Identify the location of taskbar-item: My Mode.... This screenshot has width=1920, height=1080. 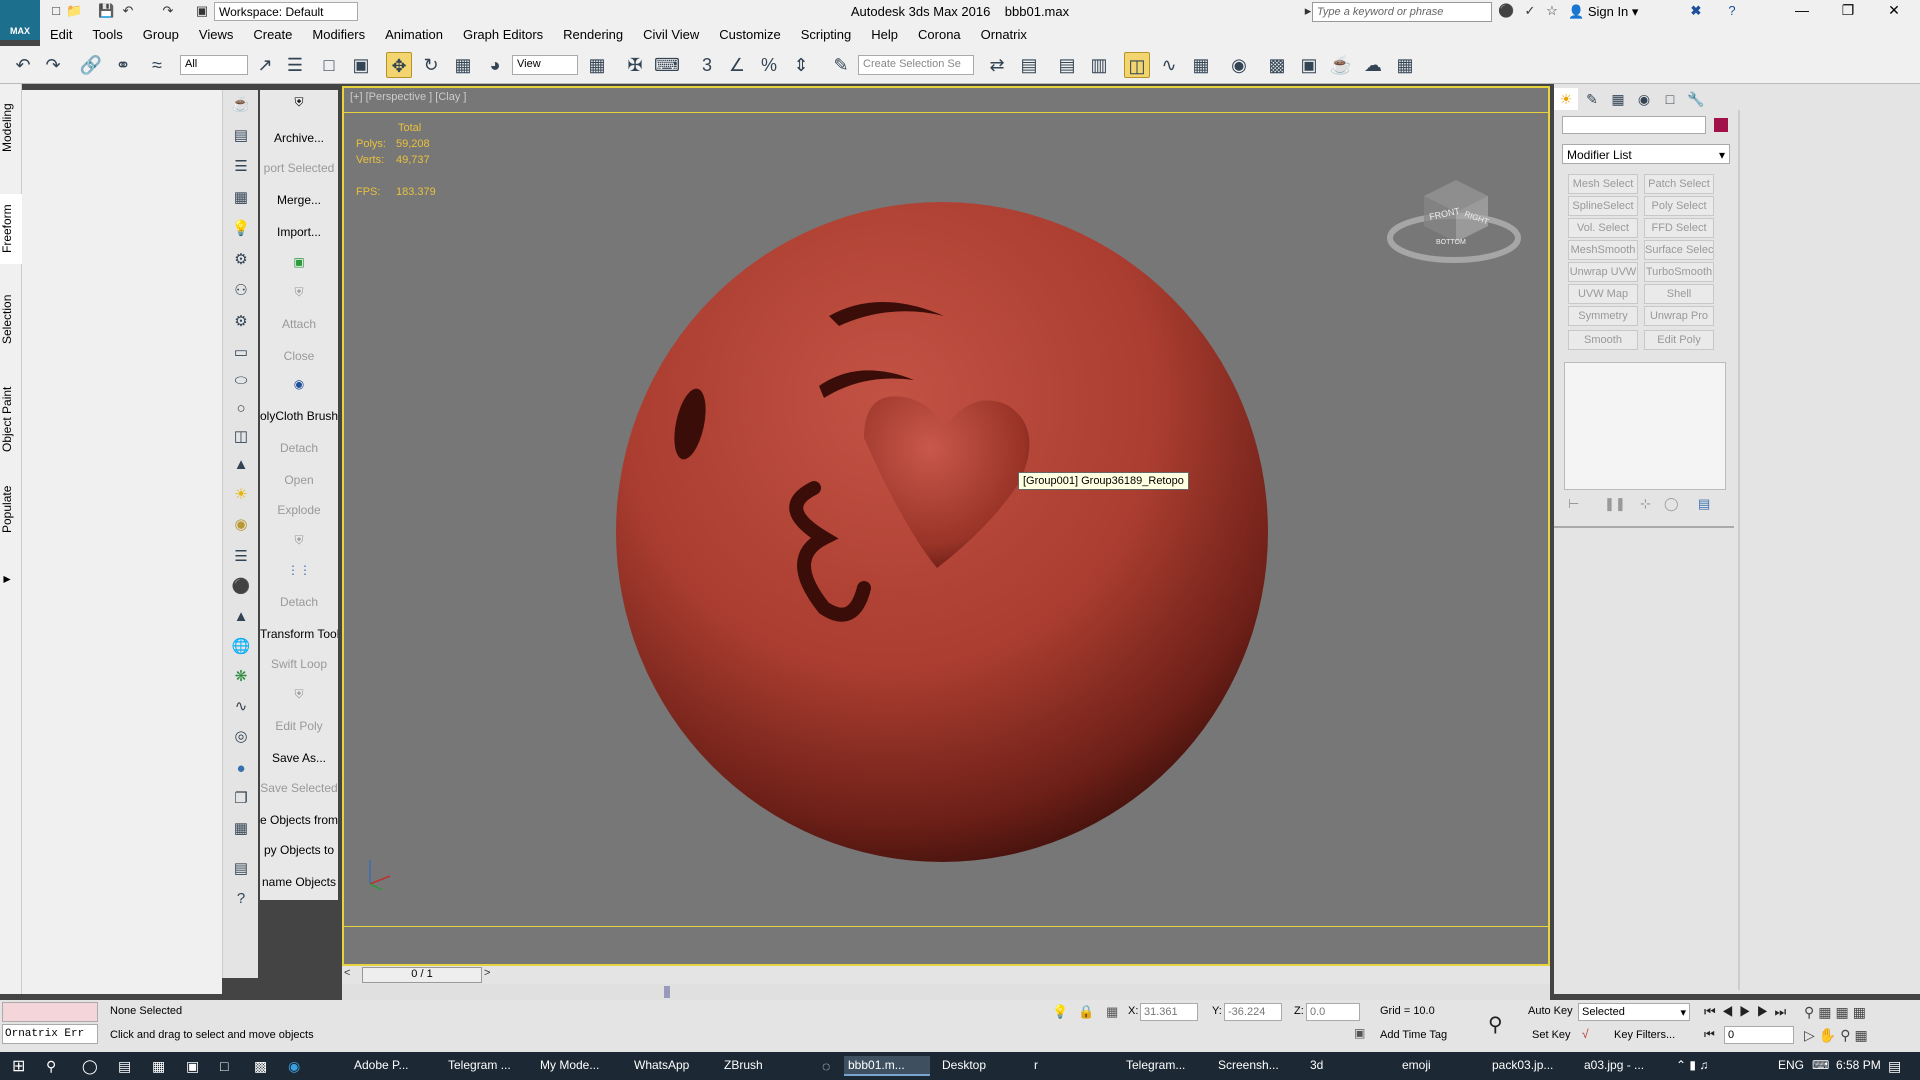
(578, 1066).